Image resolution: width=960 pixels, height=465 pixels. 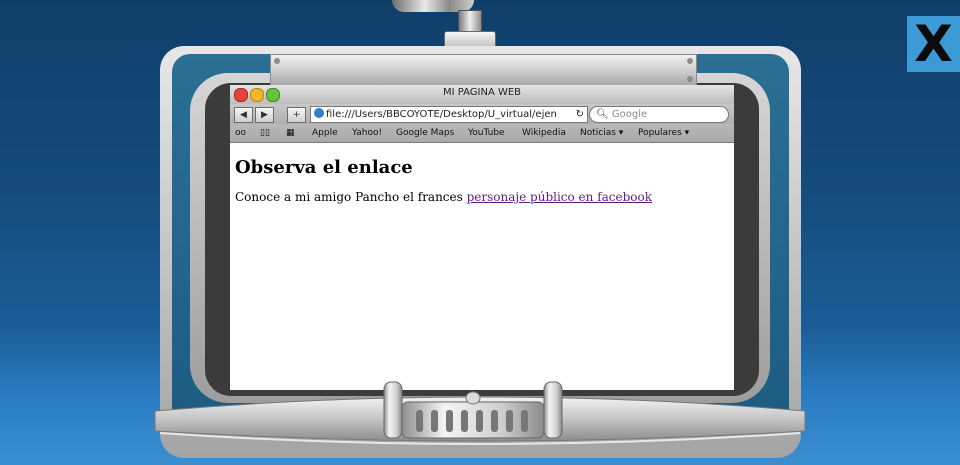 I want to click on page-heading: Observa el enlace, so click(x=324, y=167).